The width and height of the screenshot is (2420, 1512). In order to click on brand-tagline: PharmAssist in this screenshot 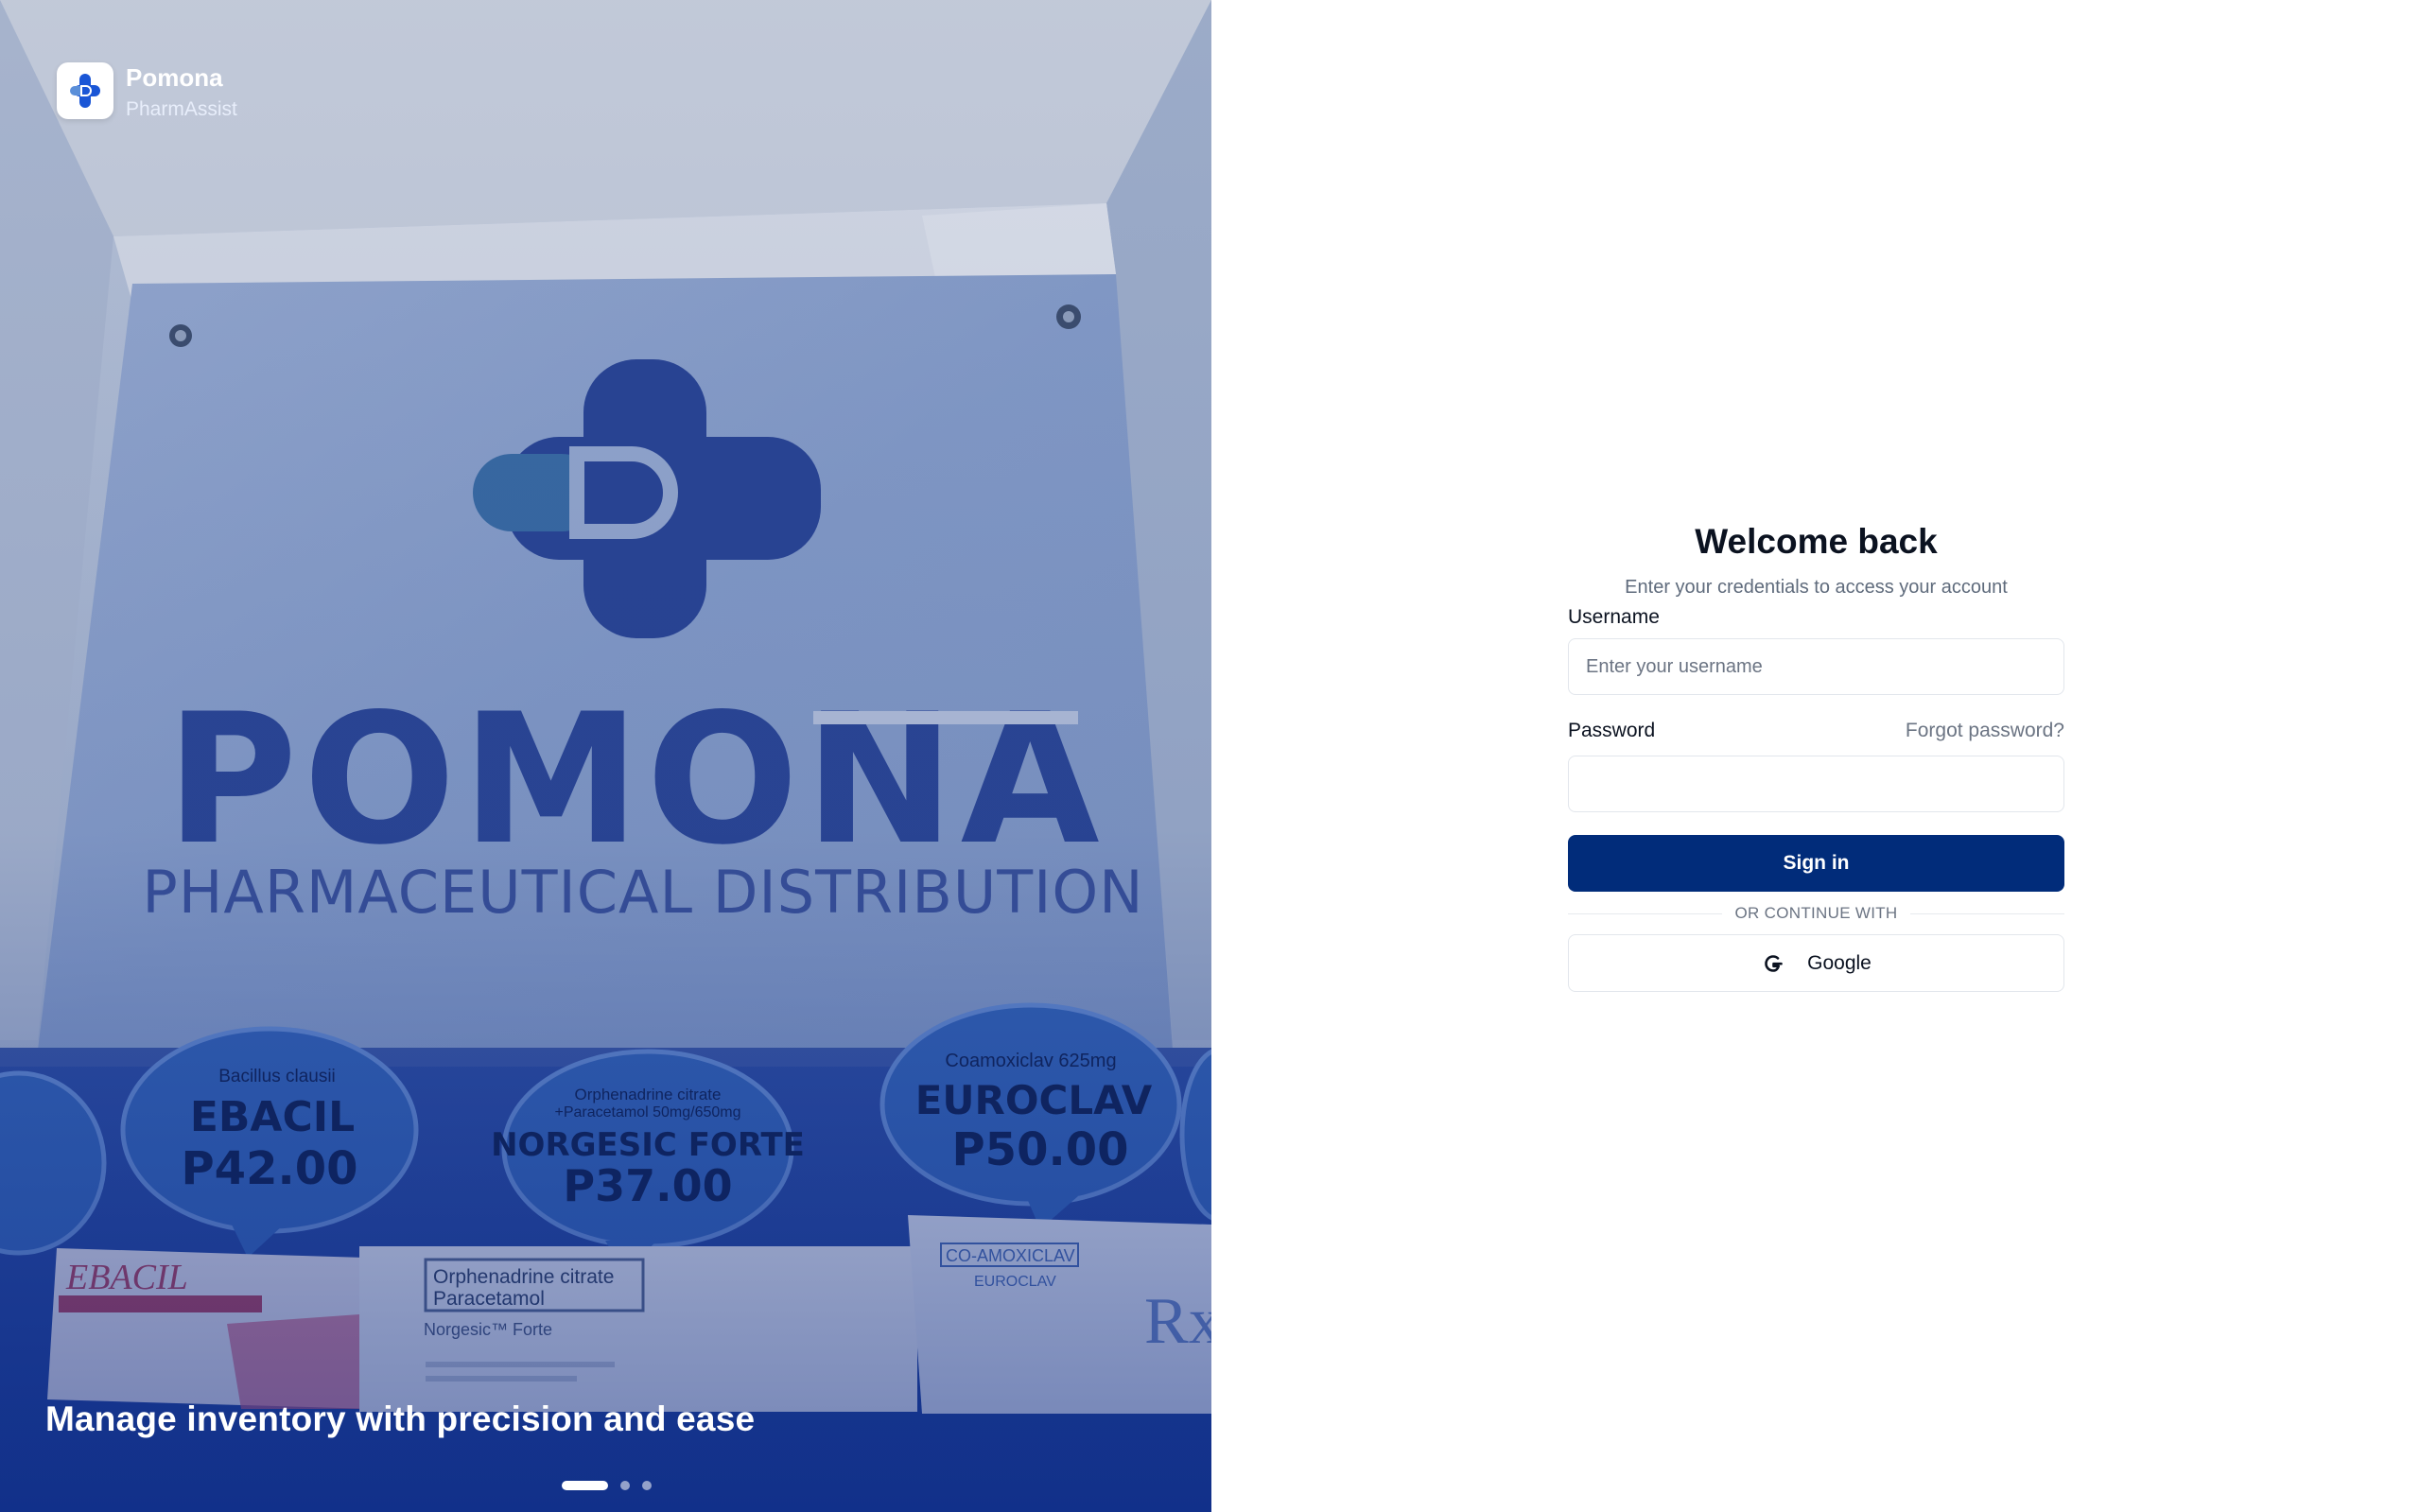, I will do `click(182, 109)`.